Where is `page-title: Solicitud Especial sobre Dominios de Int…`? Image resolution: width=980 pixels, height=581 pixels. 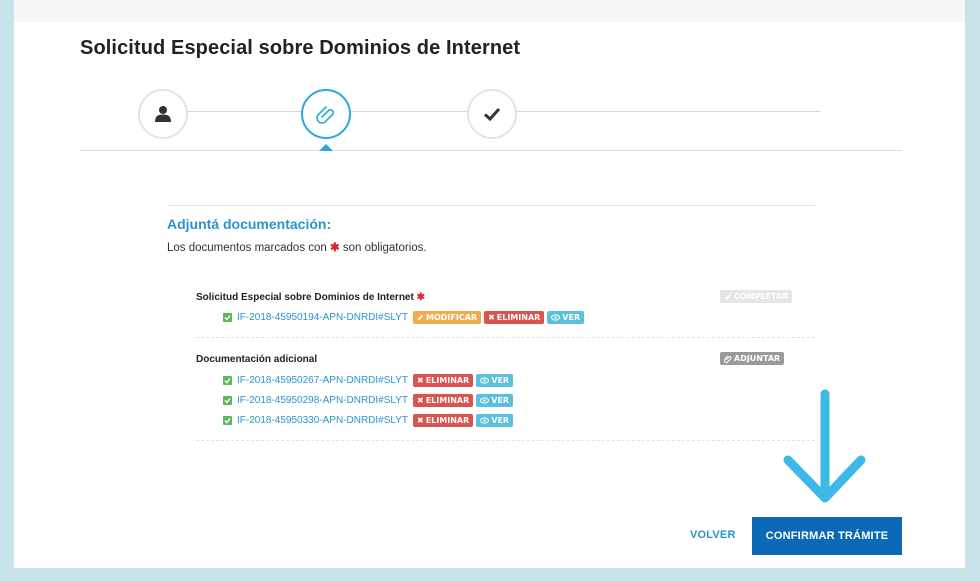
page-title: Solicitud Especial sobre Dominios de Int… is located at coordinates (300, 48).